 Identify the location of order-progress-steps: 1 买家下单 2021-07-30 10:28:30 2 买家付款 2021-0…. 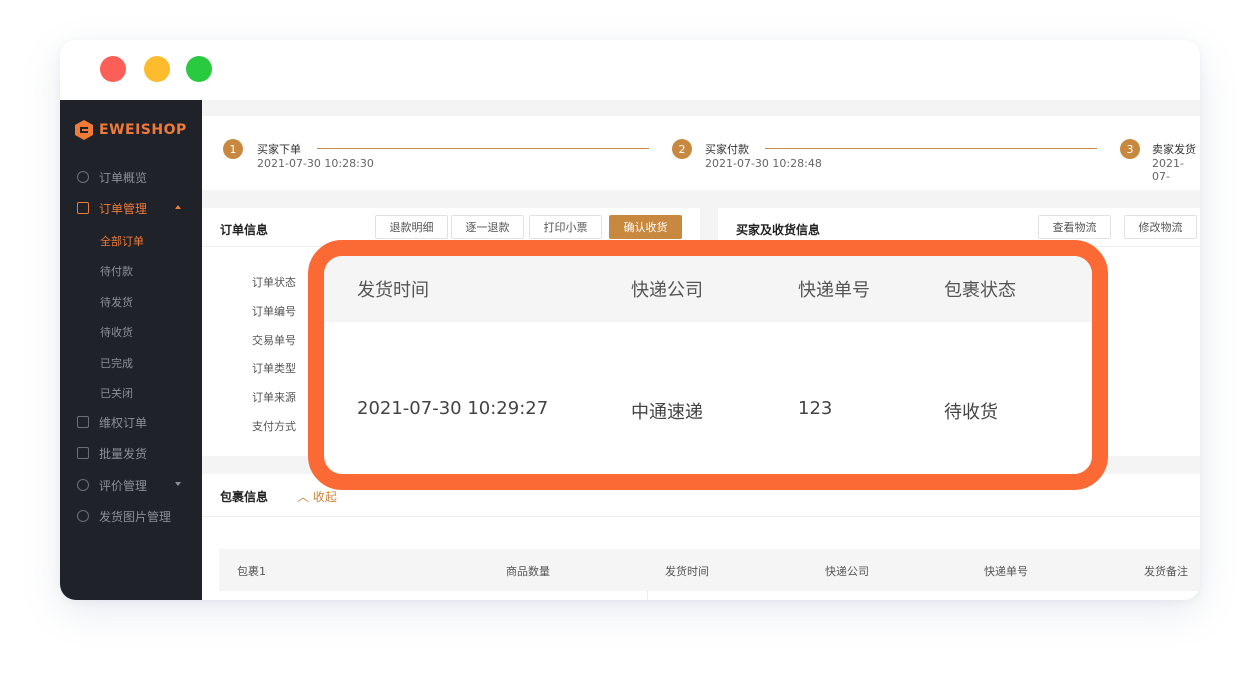
(701, 153).